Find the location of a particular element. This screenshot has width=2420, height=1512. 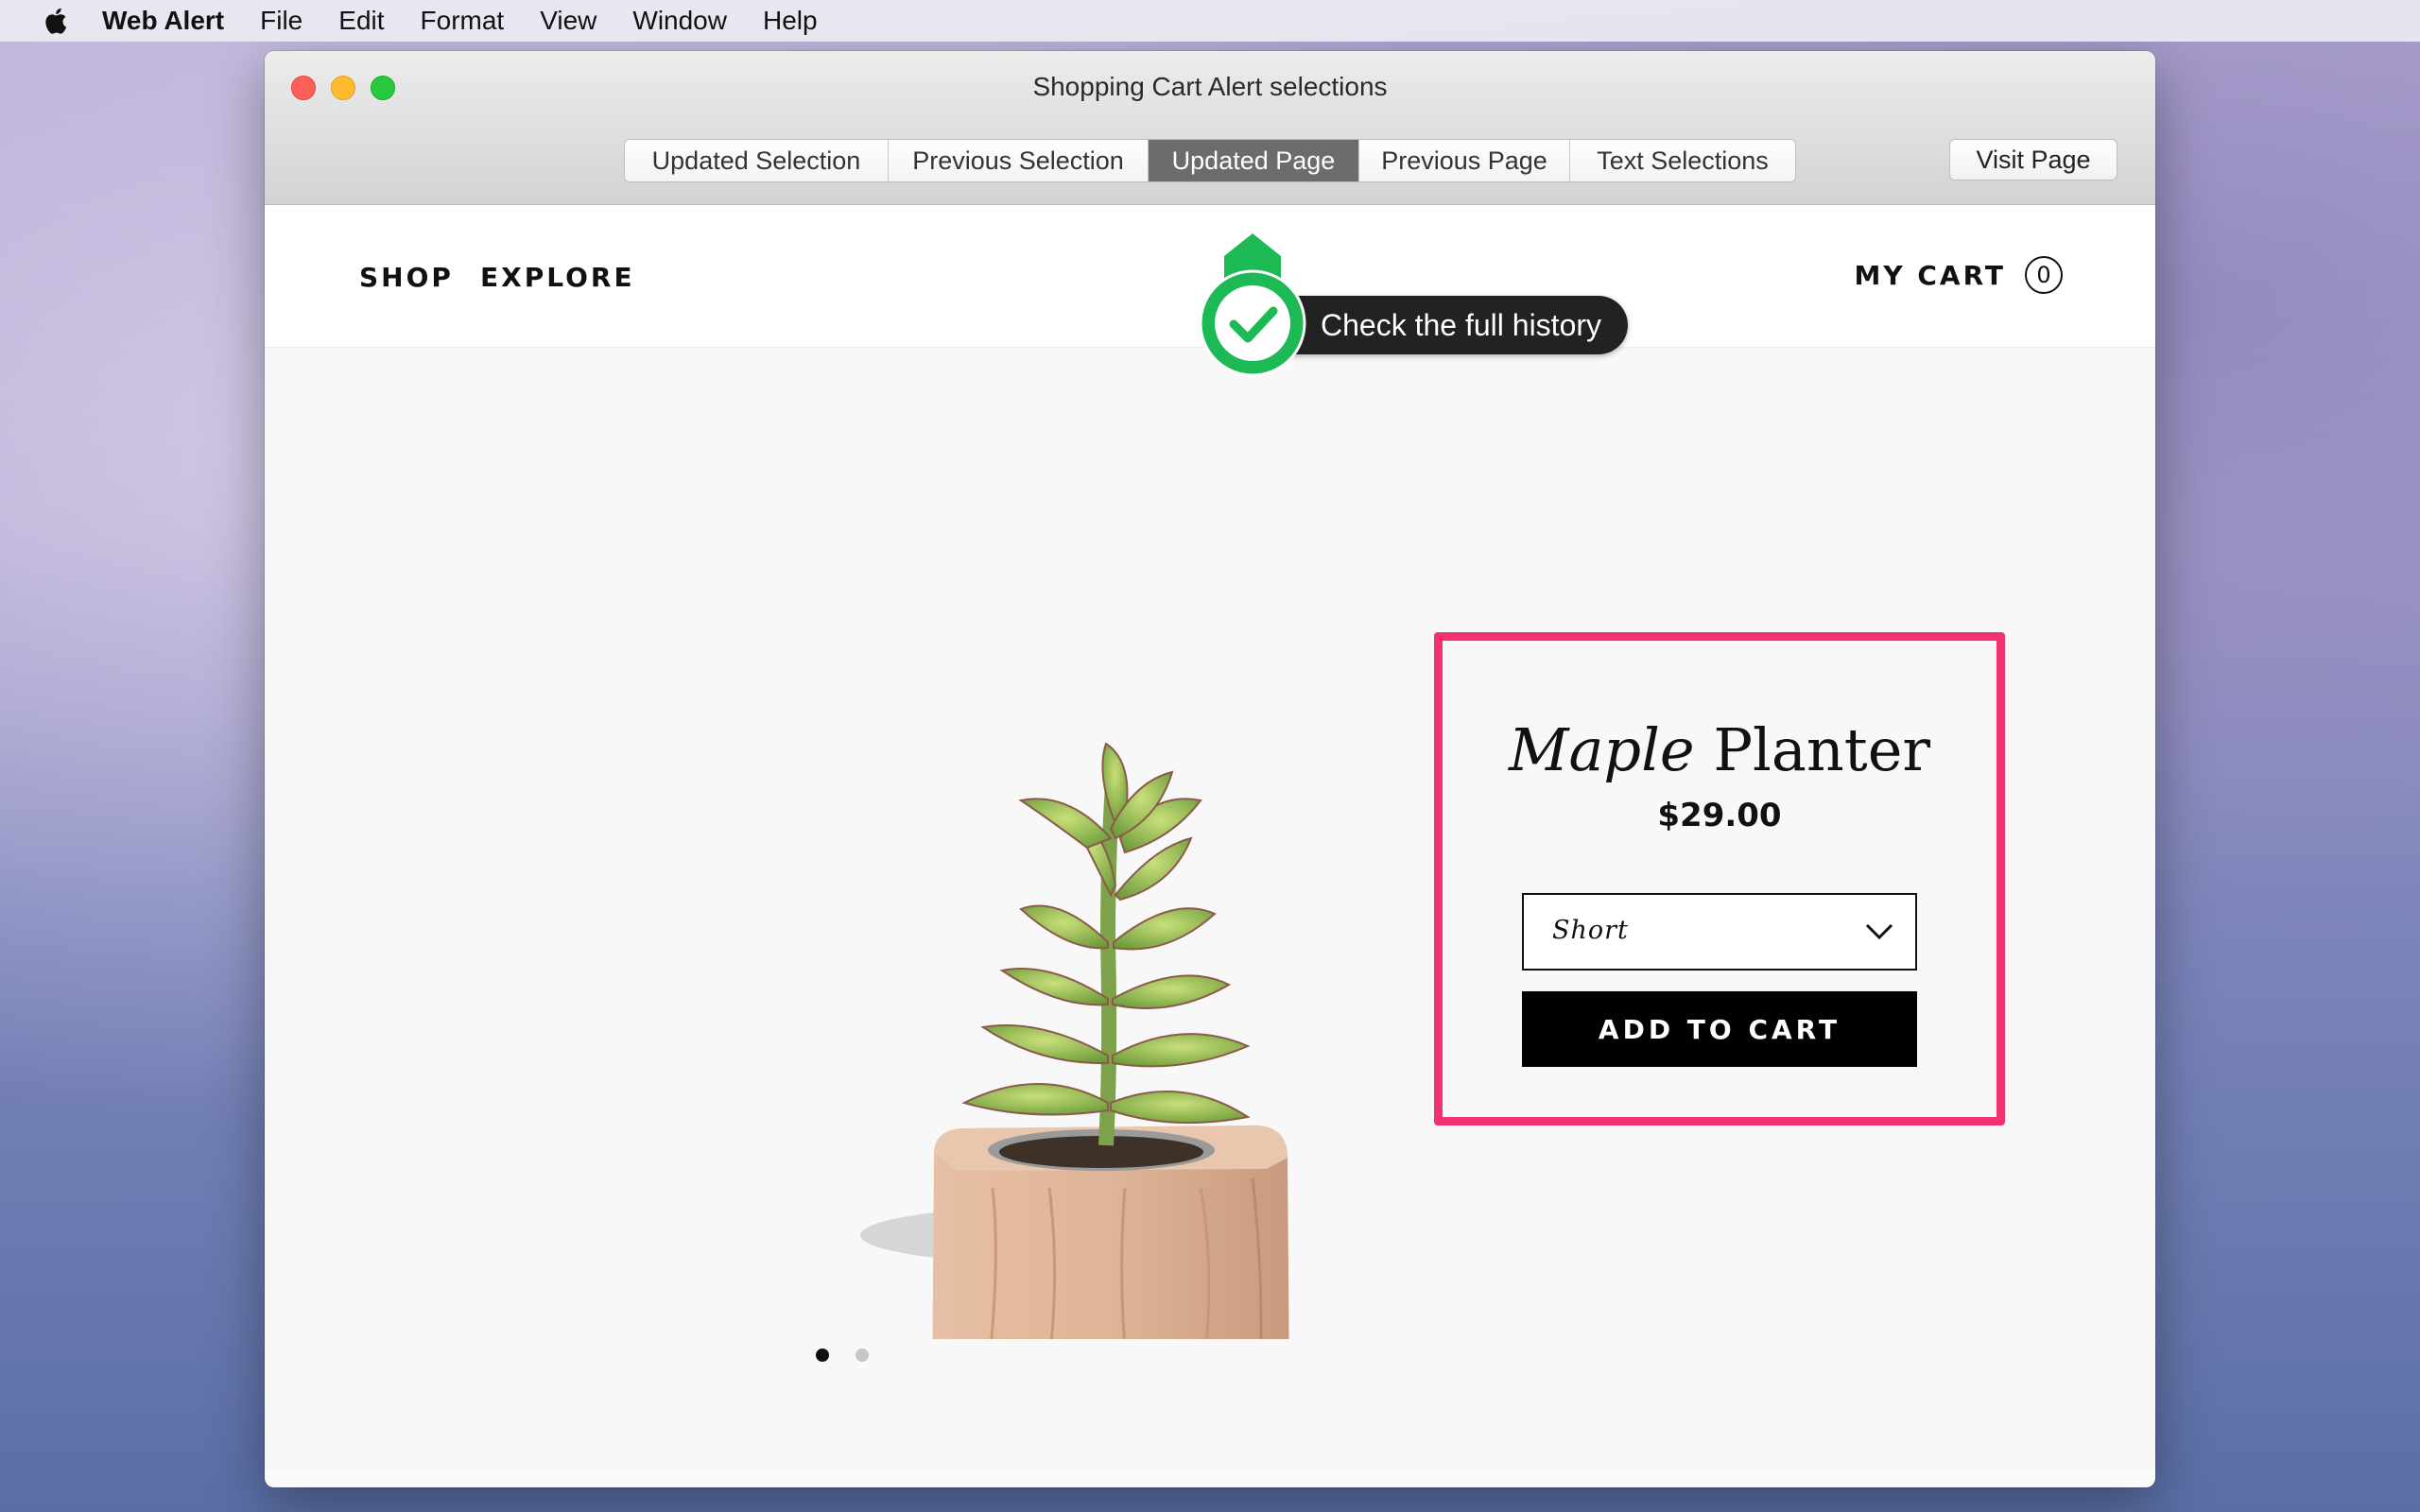

nav-explore-link: EXPLORE is located at coordinates (557, 277).